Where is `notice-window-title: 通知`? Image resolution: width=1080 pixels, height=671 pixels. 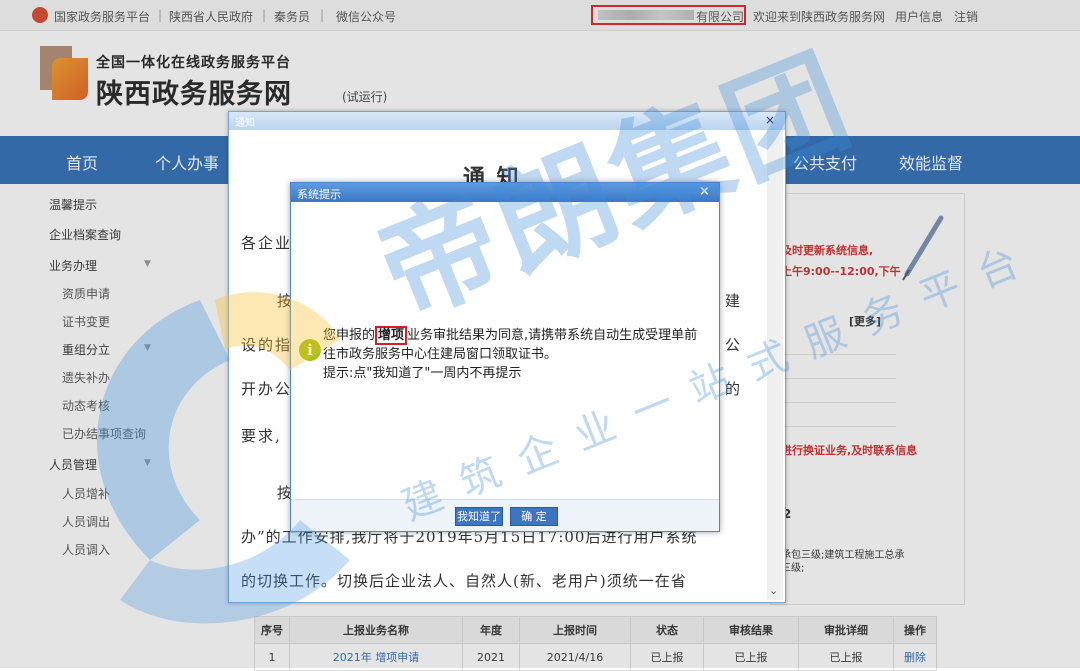 notice-window-title: 通知 is located at coordinates (245, 123).